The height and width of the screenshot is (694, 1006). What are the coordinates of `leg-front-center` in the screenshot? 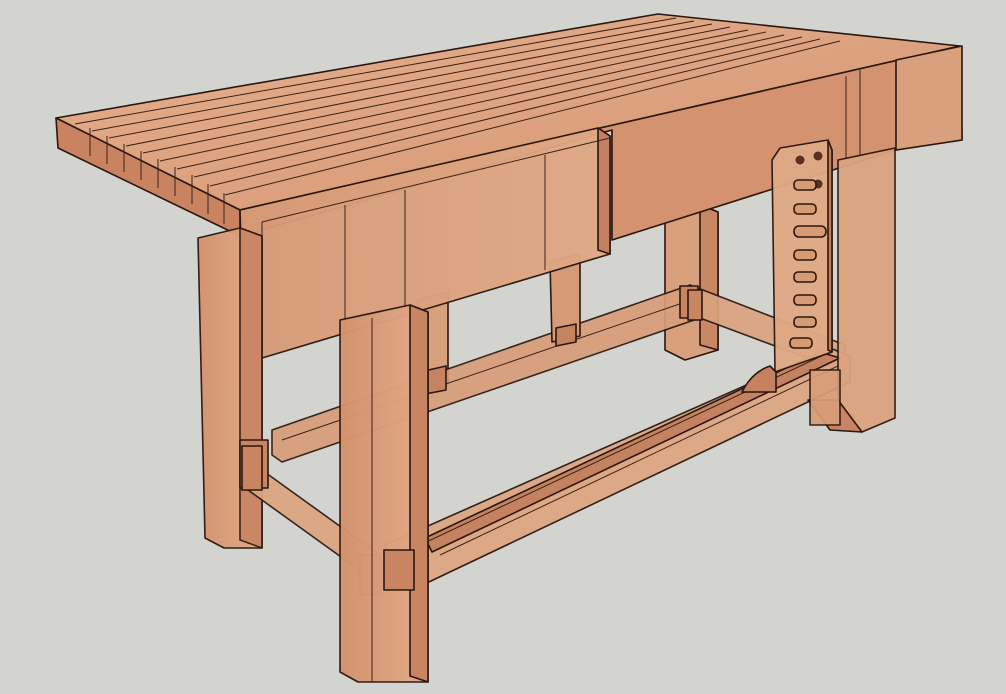 It's located at (384, 493).